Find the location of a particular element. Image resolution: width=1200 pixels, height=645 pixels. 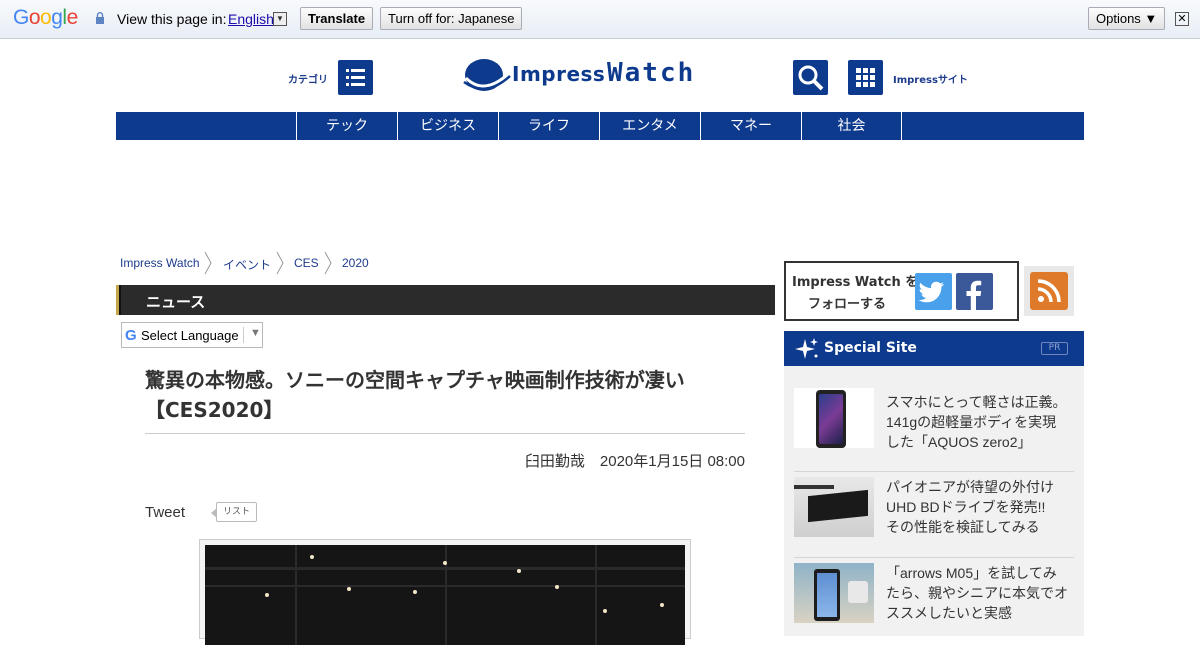

special-site-item: パイオニアが待望の外付け UHD BDドライブを発売!! その性能を検証してみる is located at coordinates (981, 507).